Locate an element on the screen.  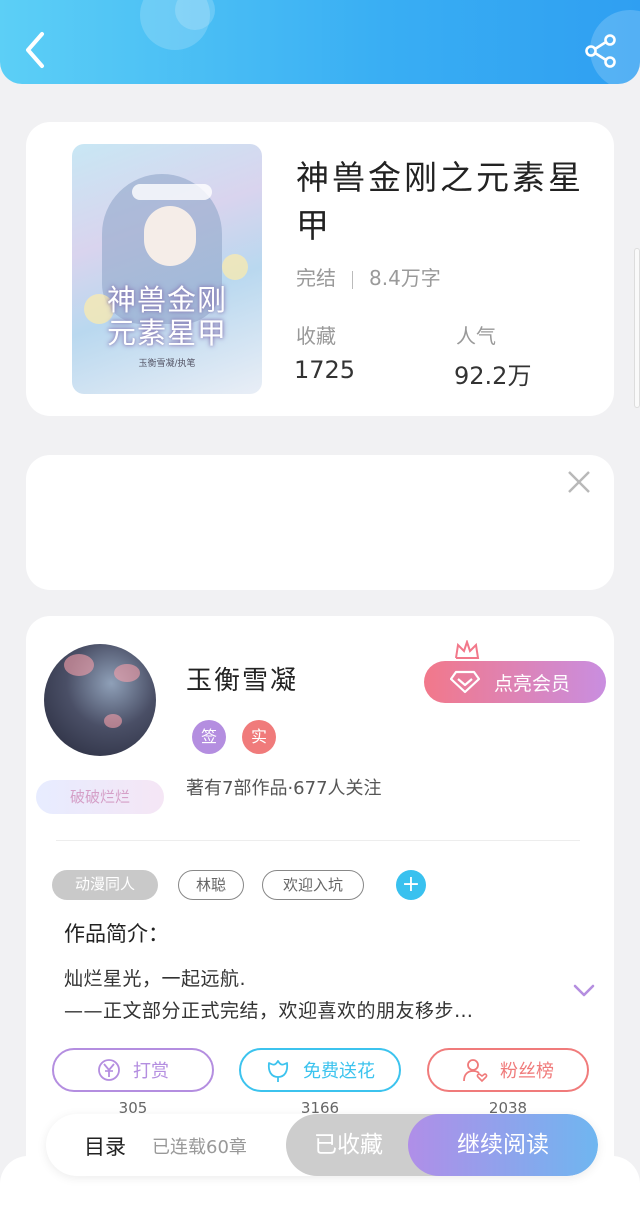
popularity-value: 92.2万 is located at coordinates (493, 376).